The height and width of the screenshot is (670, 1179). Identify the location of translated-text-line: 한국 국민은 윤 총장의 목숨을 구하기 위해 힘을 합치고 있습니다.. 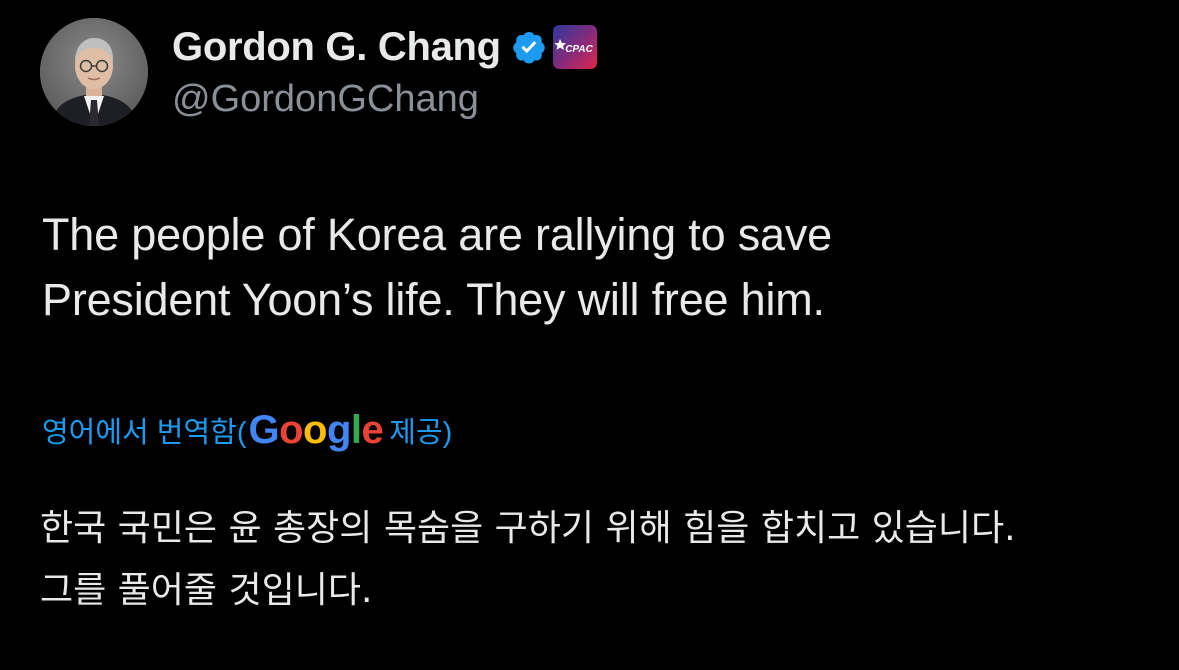
(528, 528).